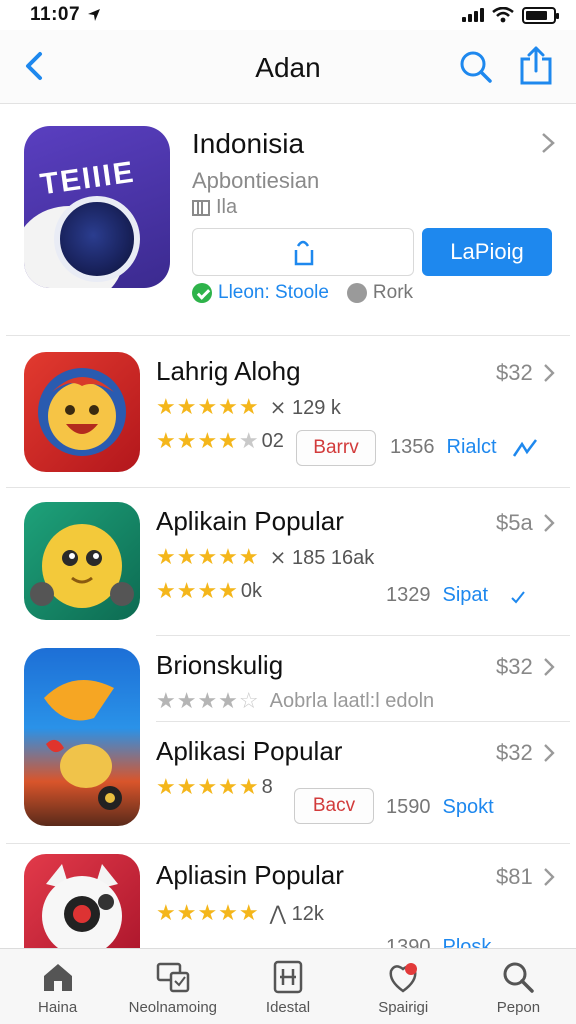 This screenshot has width=576, height=1024. Describe the element at coordinates (518, 1007) in the screenshot. I see `tab-search-label: Pepon` at that location.